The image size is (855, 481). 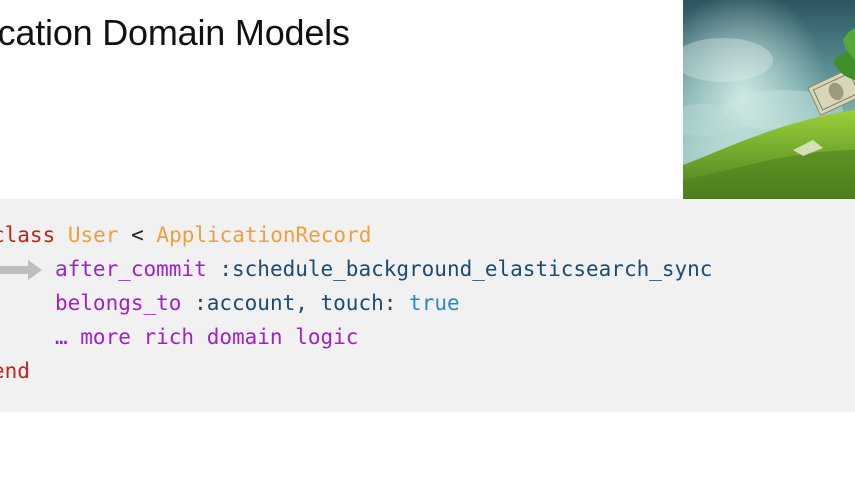 I want to click on slide-title: lication Domain Models, so click(x=175, y=32).